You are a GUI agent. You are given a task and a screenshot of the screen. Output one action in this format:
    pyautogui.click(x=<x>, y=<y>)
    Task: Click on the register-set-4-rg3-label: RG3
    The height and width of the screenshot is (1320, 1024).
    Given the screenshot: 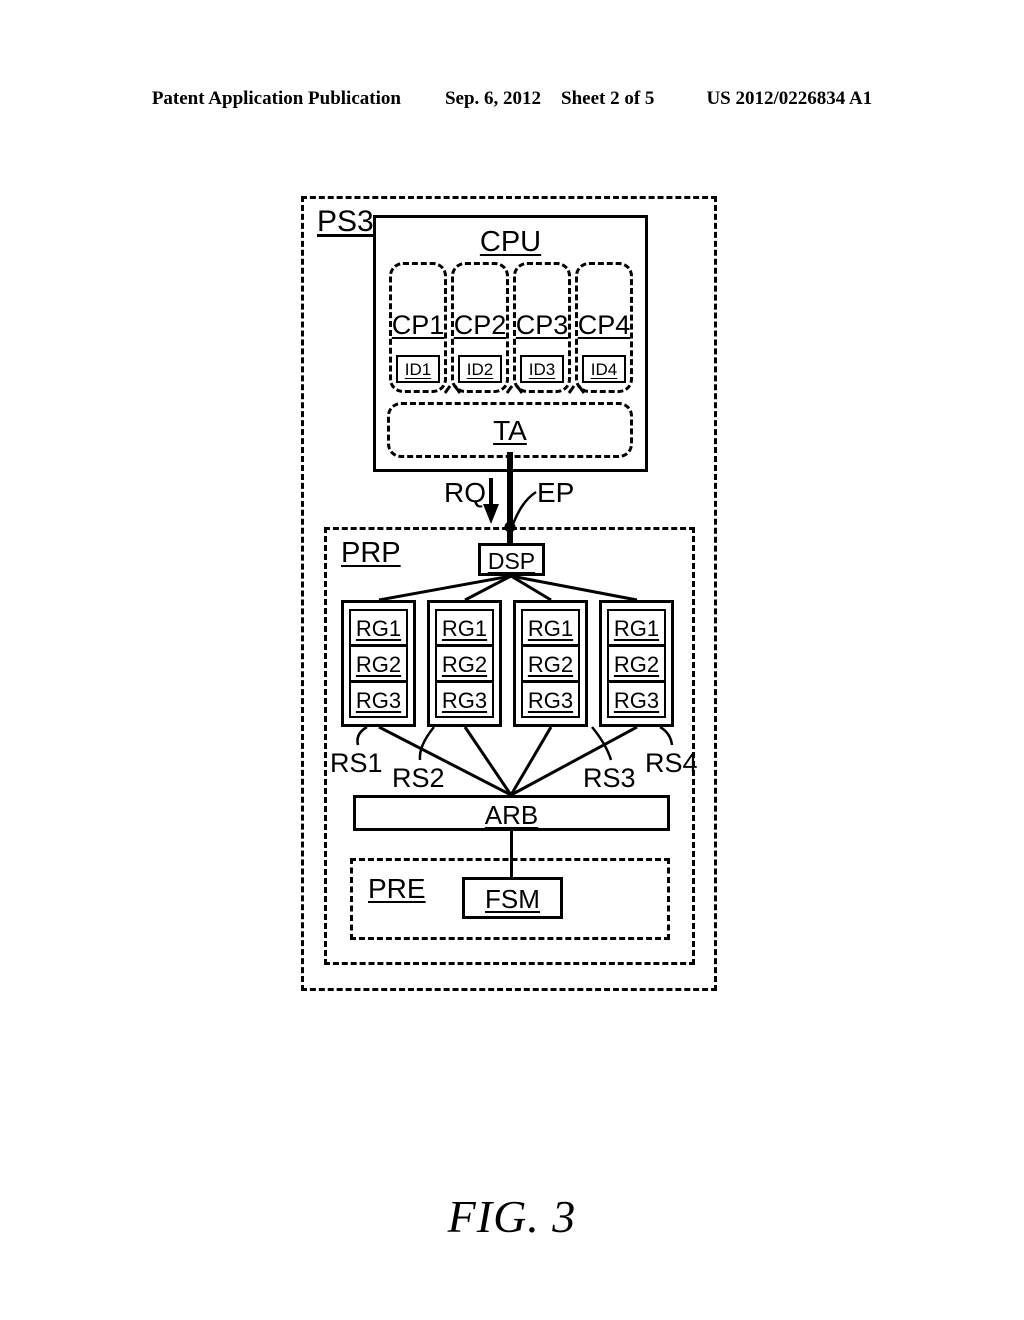 What is the action you would take?
    pyautogui.click(x=636, y=700)
    